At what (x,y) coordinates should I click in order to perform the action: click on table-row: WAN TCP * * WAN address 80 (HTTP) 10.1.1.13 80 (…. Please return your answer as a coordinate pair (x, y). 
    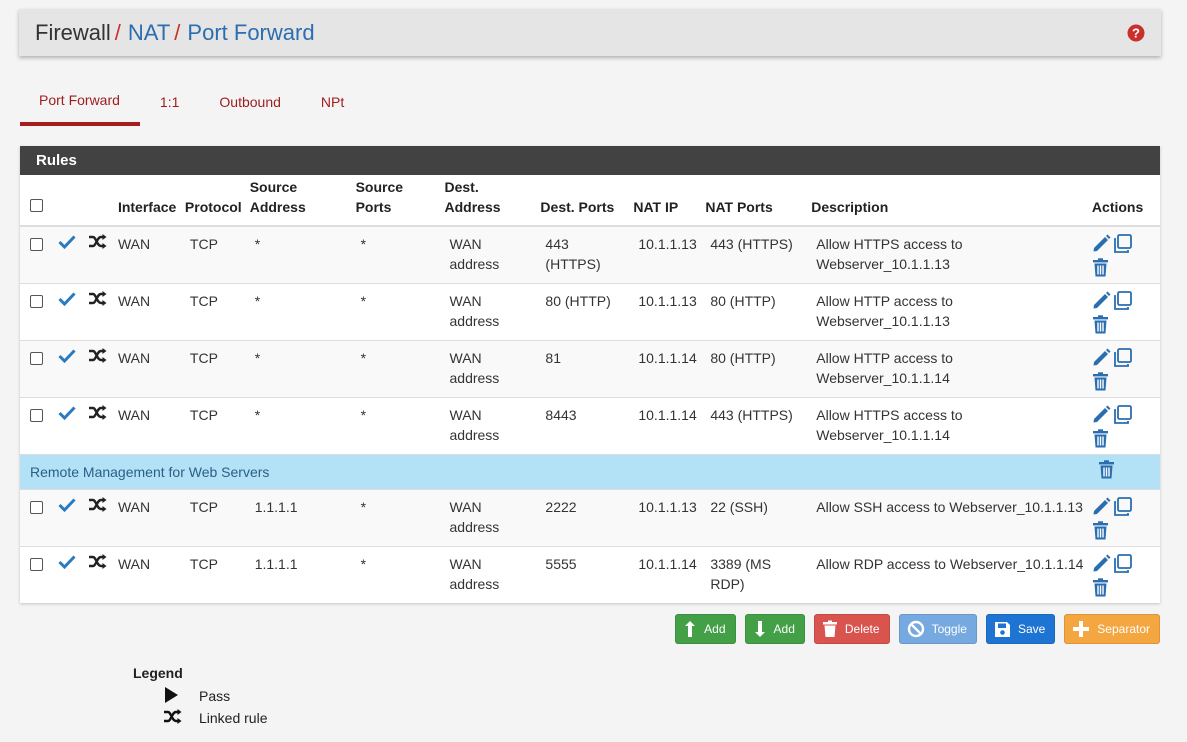
    Looking at the image, I should click on (590, 311).